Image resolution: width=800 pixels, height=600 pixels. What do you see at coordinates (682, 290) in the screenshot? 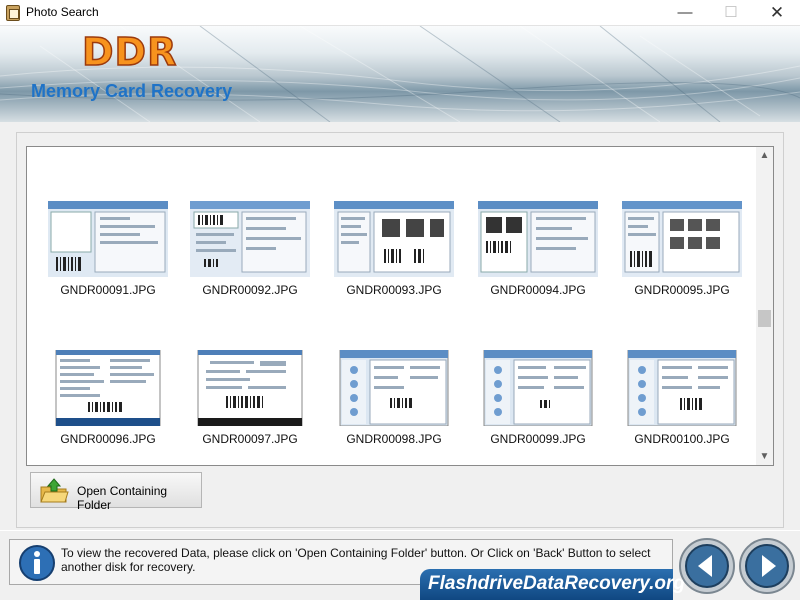
I see `photo-filename: GNDR00095.JPG` at bounding box center [682, 290].